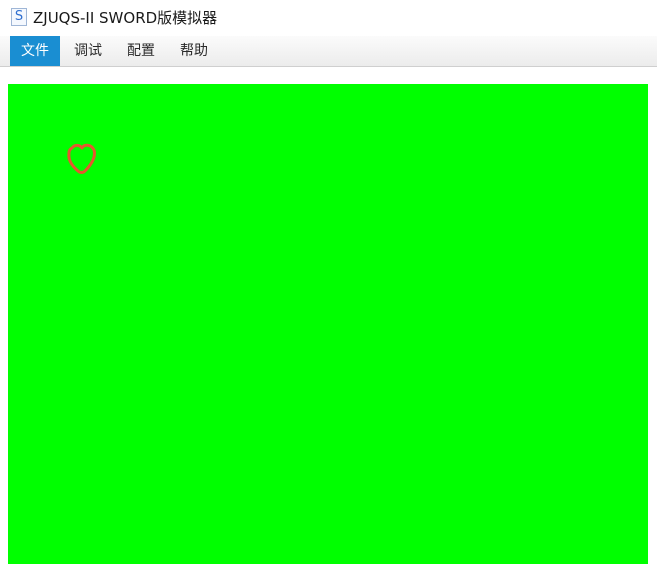 The height and width of the screenshot is (569, 657). Describe the element at coordinates (141, 51) in the screenshot. I see `menu-config: 配置` at that location.